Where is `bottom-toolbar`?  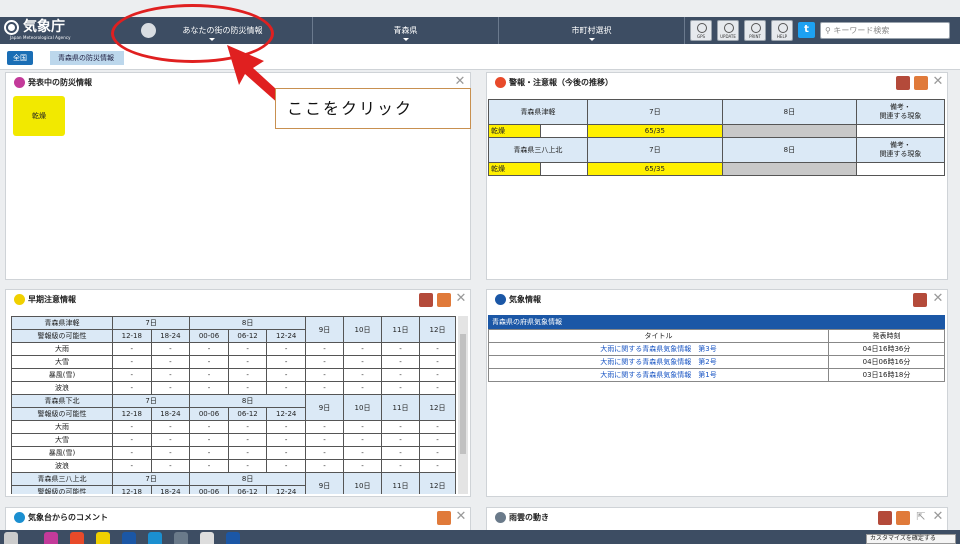
bottom-toolbar is located at coordinates (480, 537).